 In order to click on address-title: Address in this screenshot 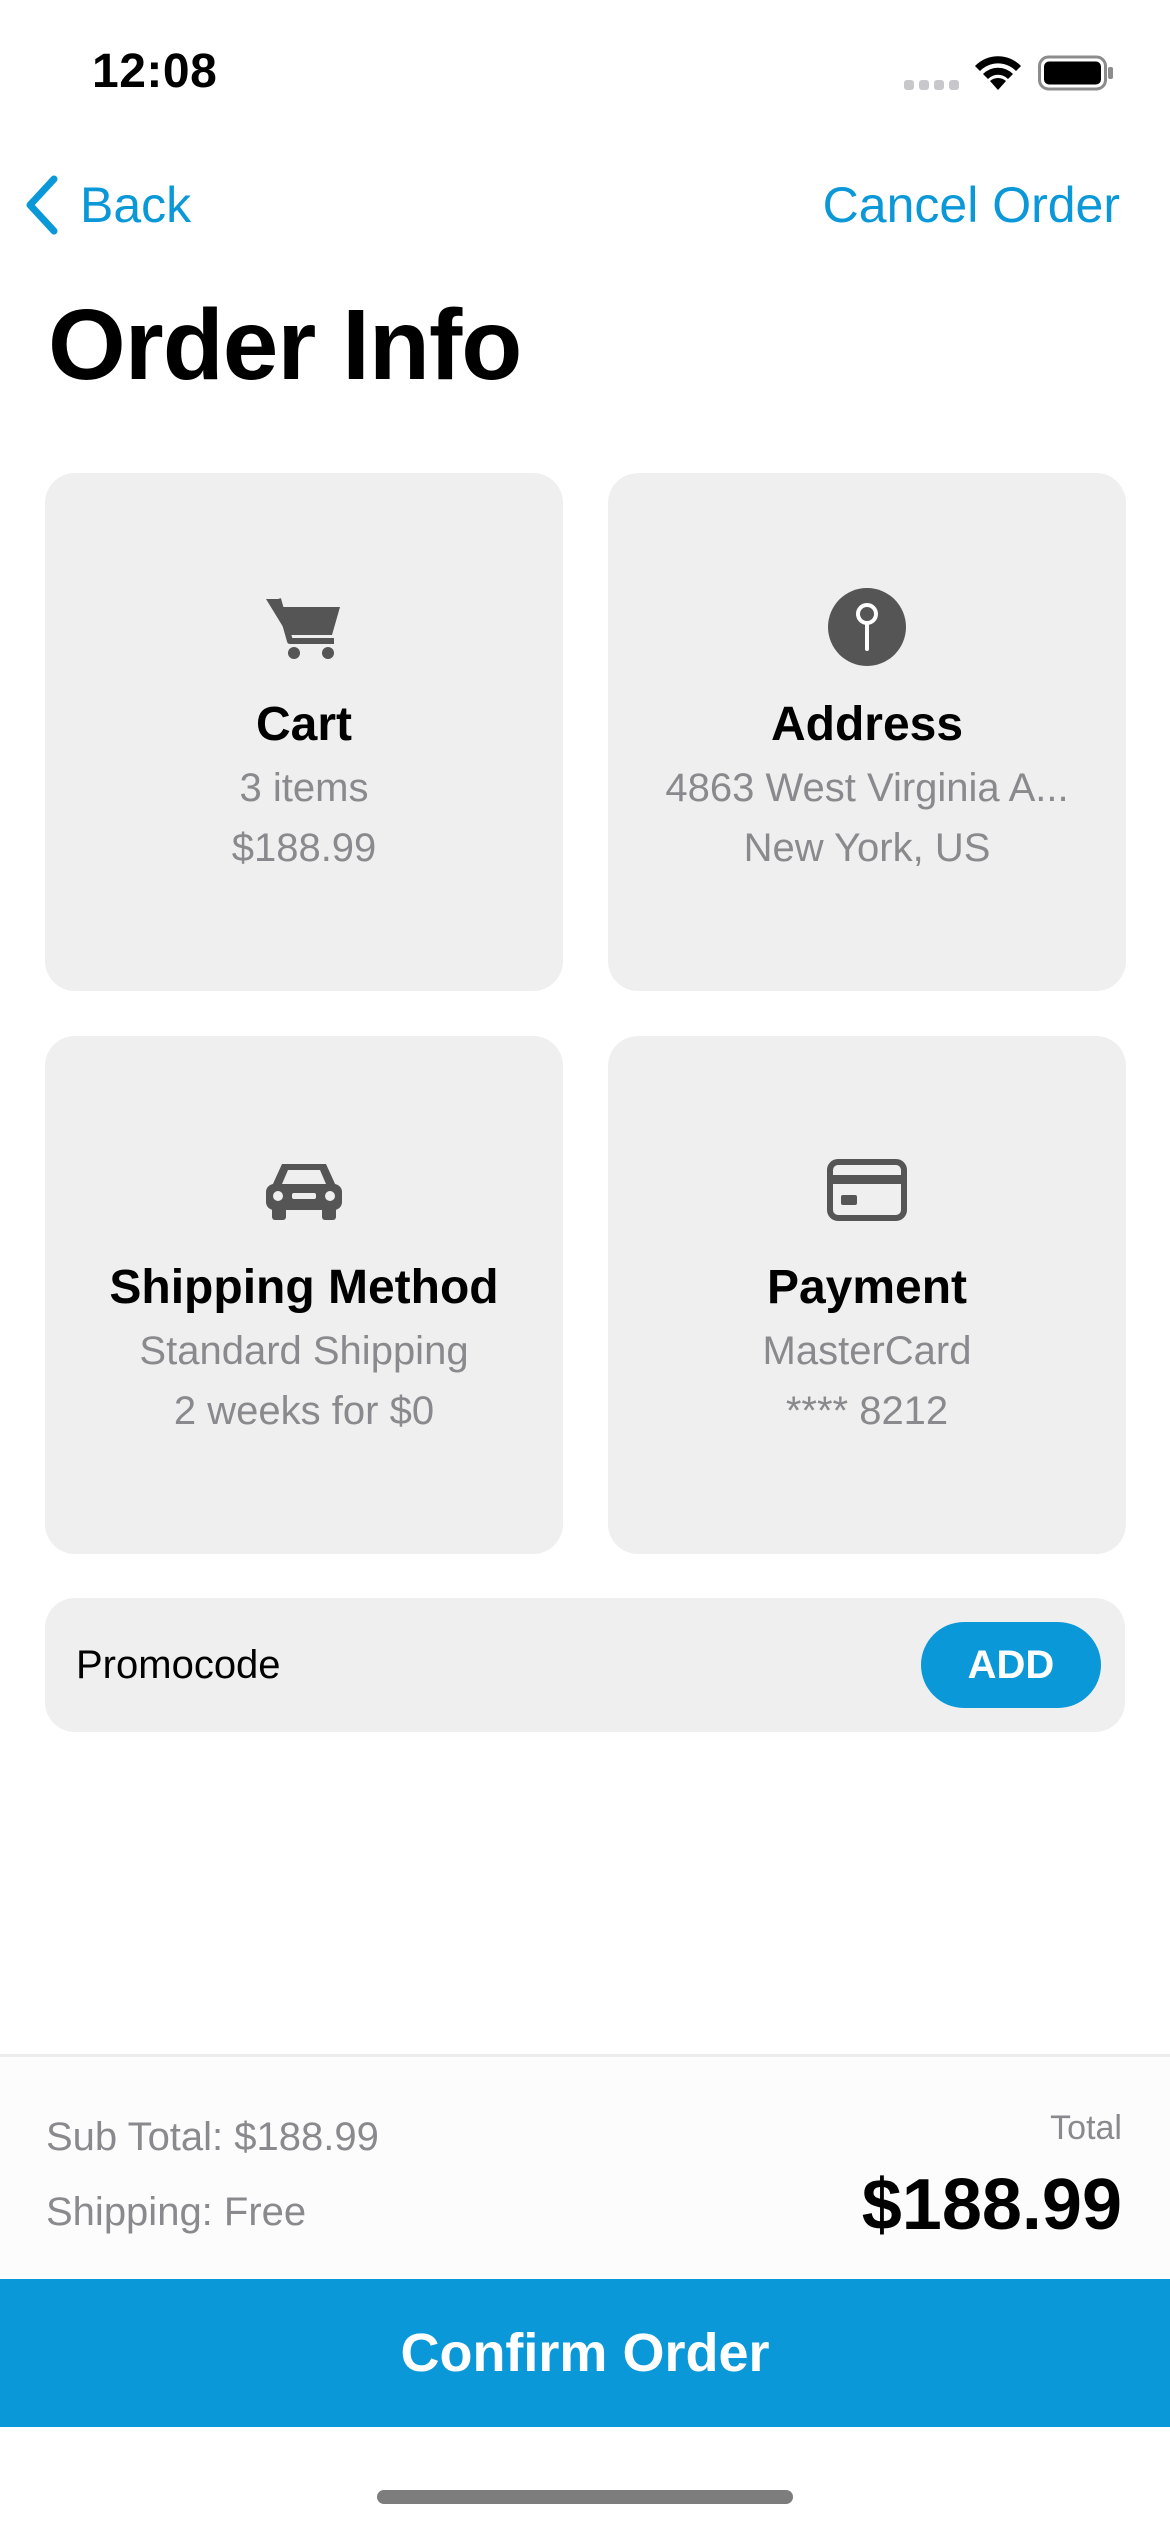, I will do `click(867, 724)`.